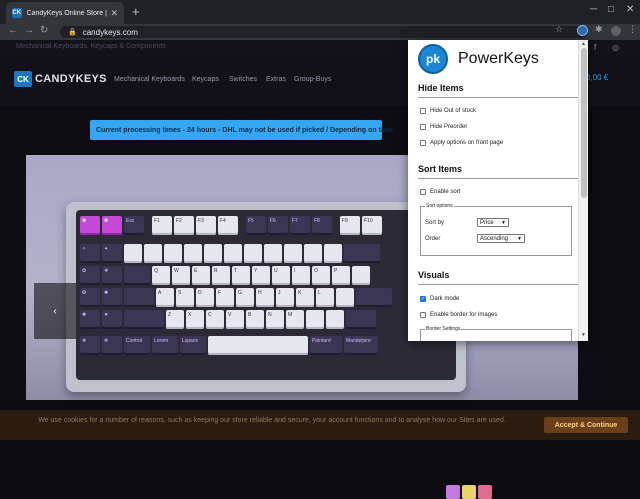  Describe the element at coordinates (423, 143) in the screenshot. I see `apply-front-page-checkbox` at that location.